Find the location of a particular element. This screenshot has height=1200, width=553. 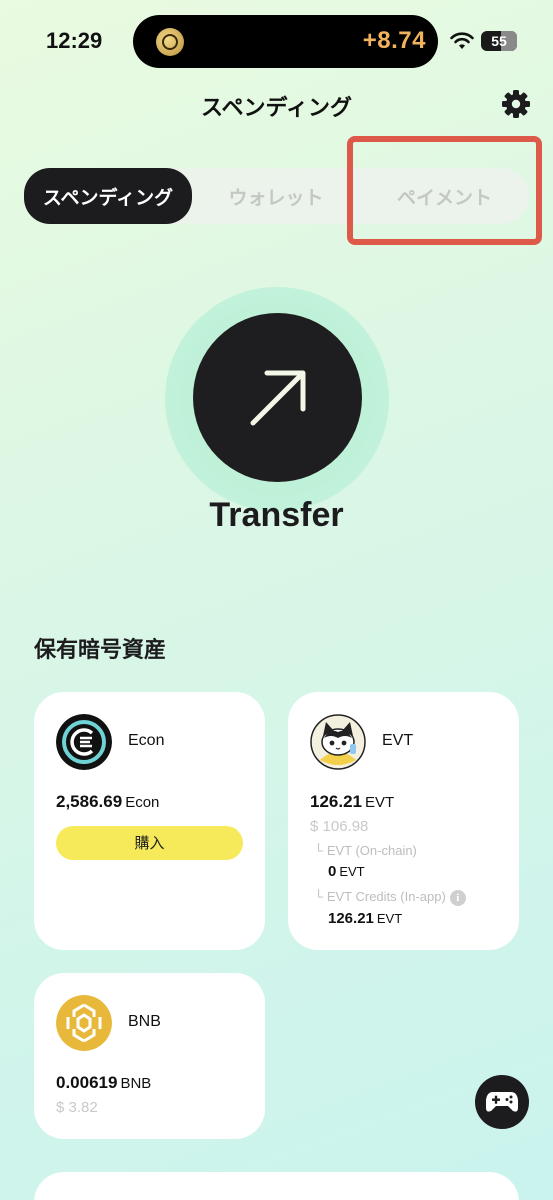

dynamic-island: +8.74 is located at coordinates (285, 41).